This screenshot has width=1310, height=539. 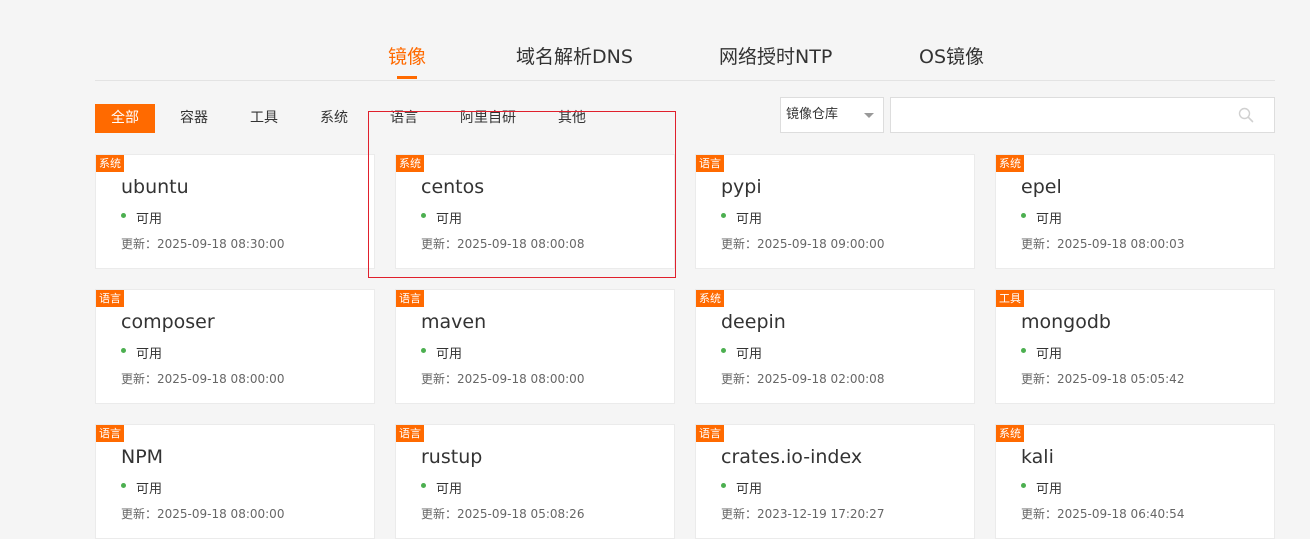 What do you see at coordinates (812, 114) in the screenshot?
I see `repo-type-select-value: 镜像仓库` at bounding box center [812, 114].